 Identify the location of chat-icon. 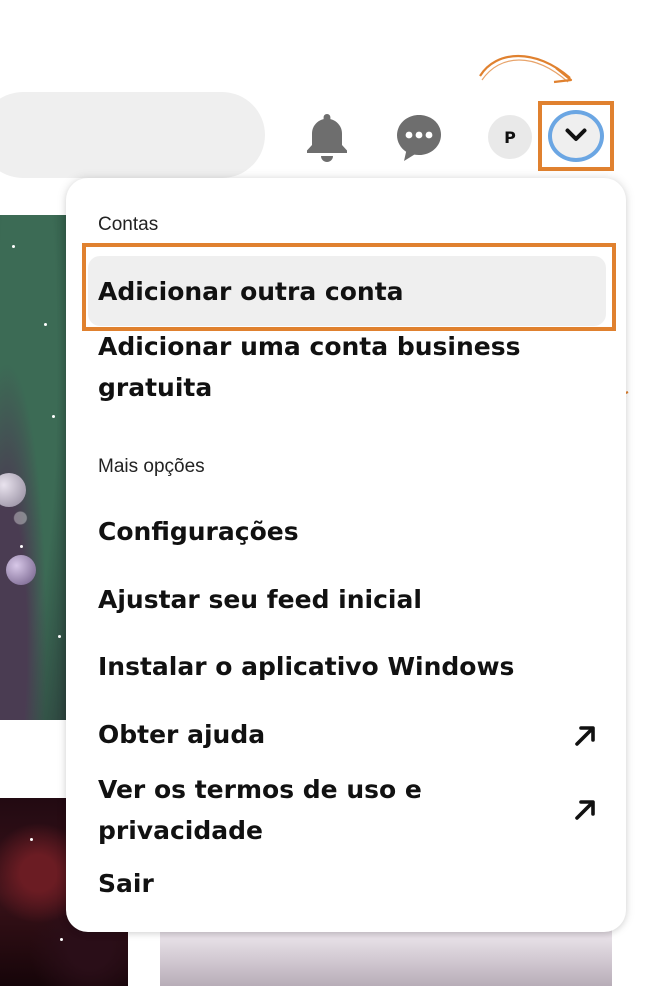
(419, 138).